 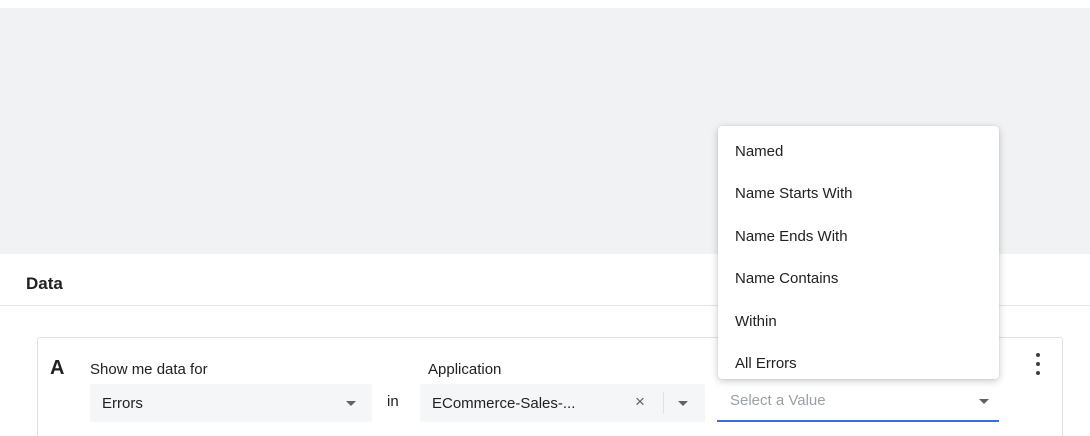 What do you see at coordinates (44, 283) in the screenshot?
I see `data-section-title: Data` at bounding box center [44, 283].